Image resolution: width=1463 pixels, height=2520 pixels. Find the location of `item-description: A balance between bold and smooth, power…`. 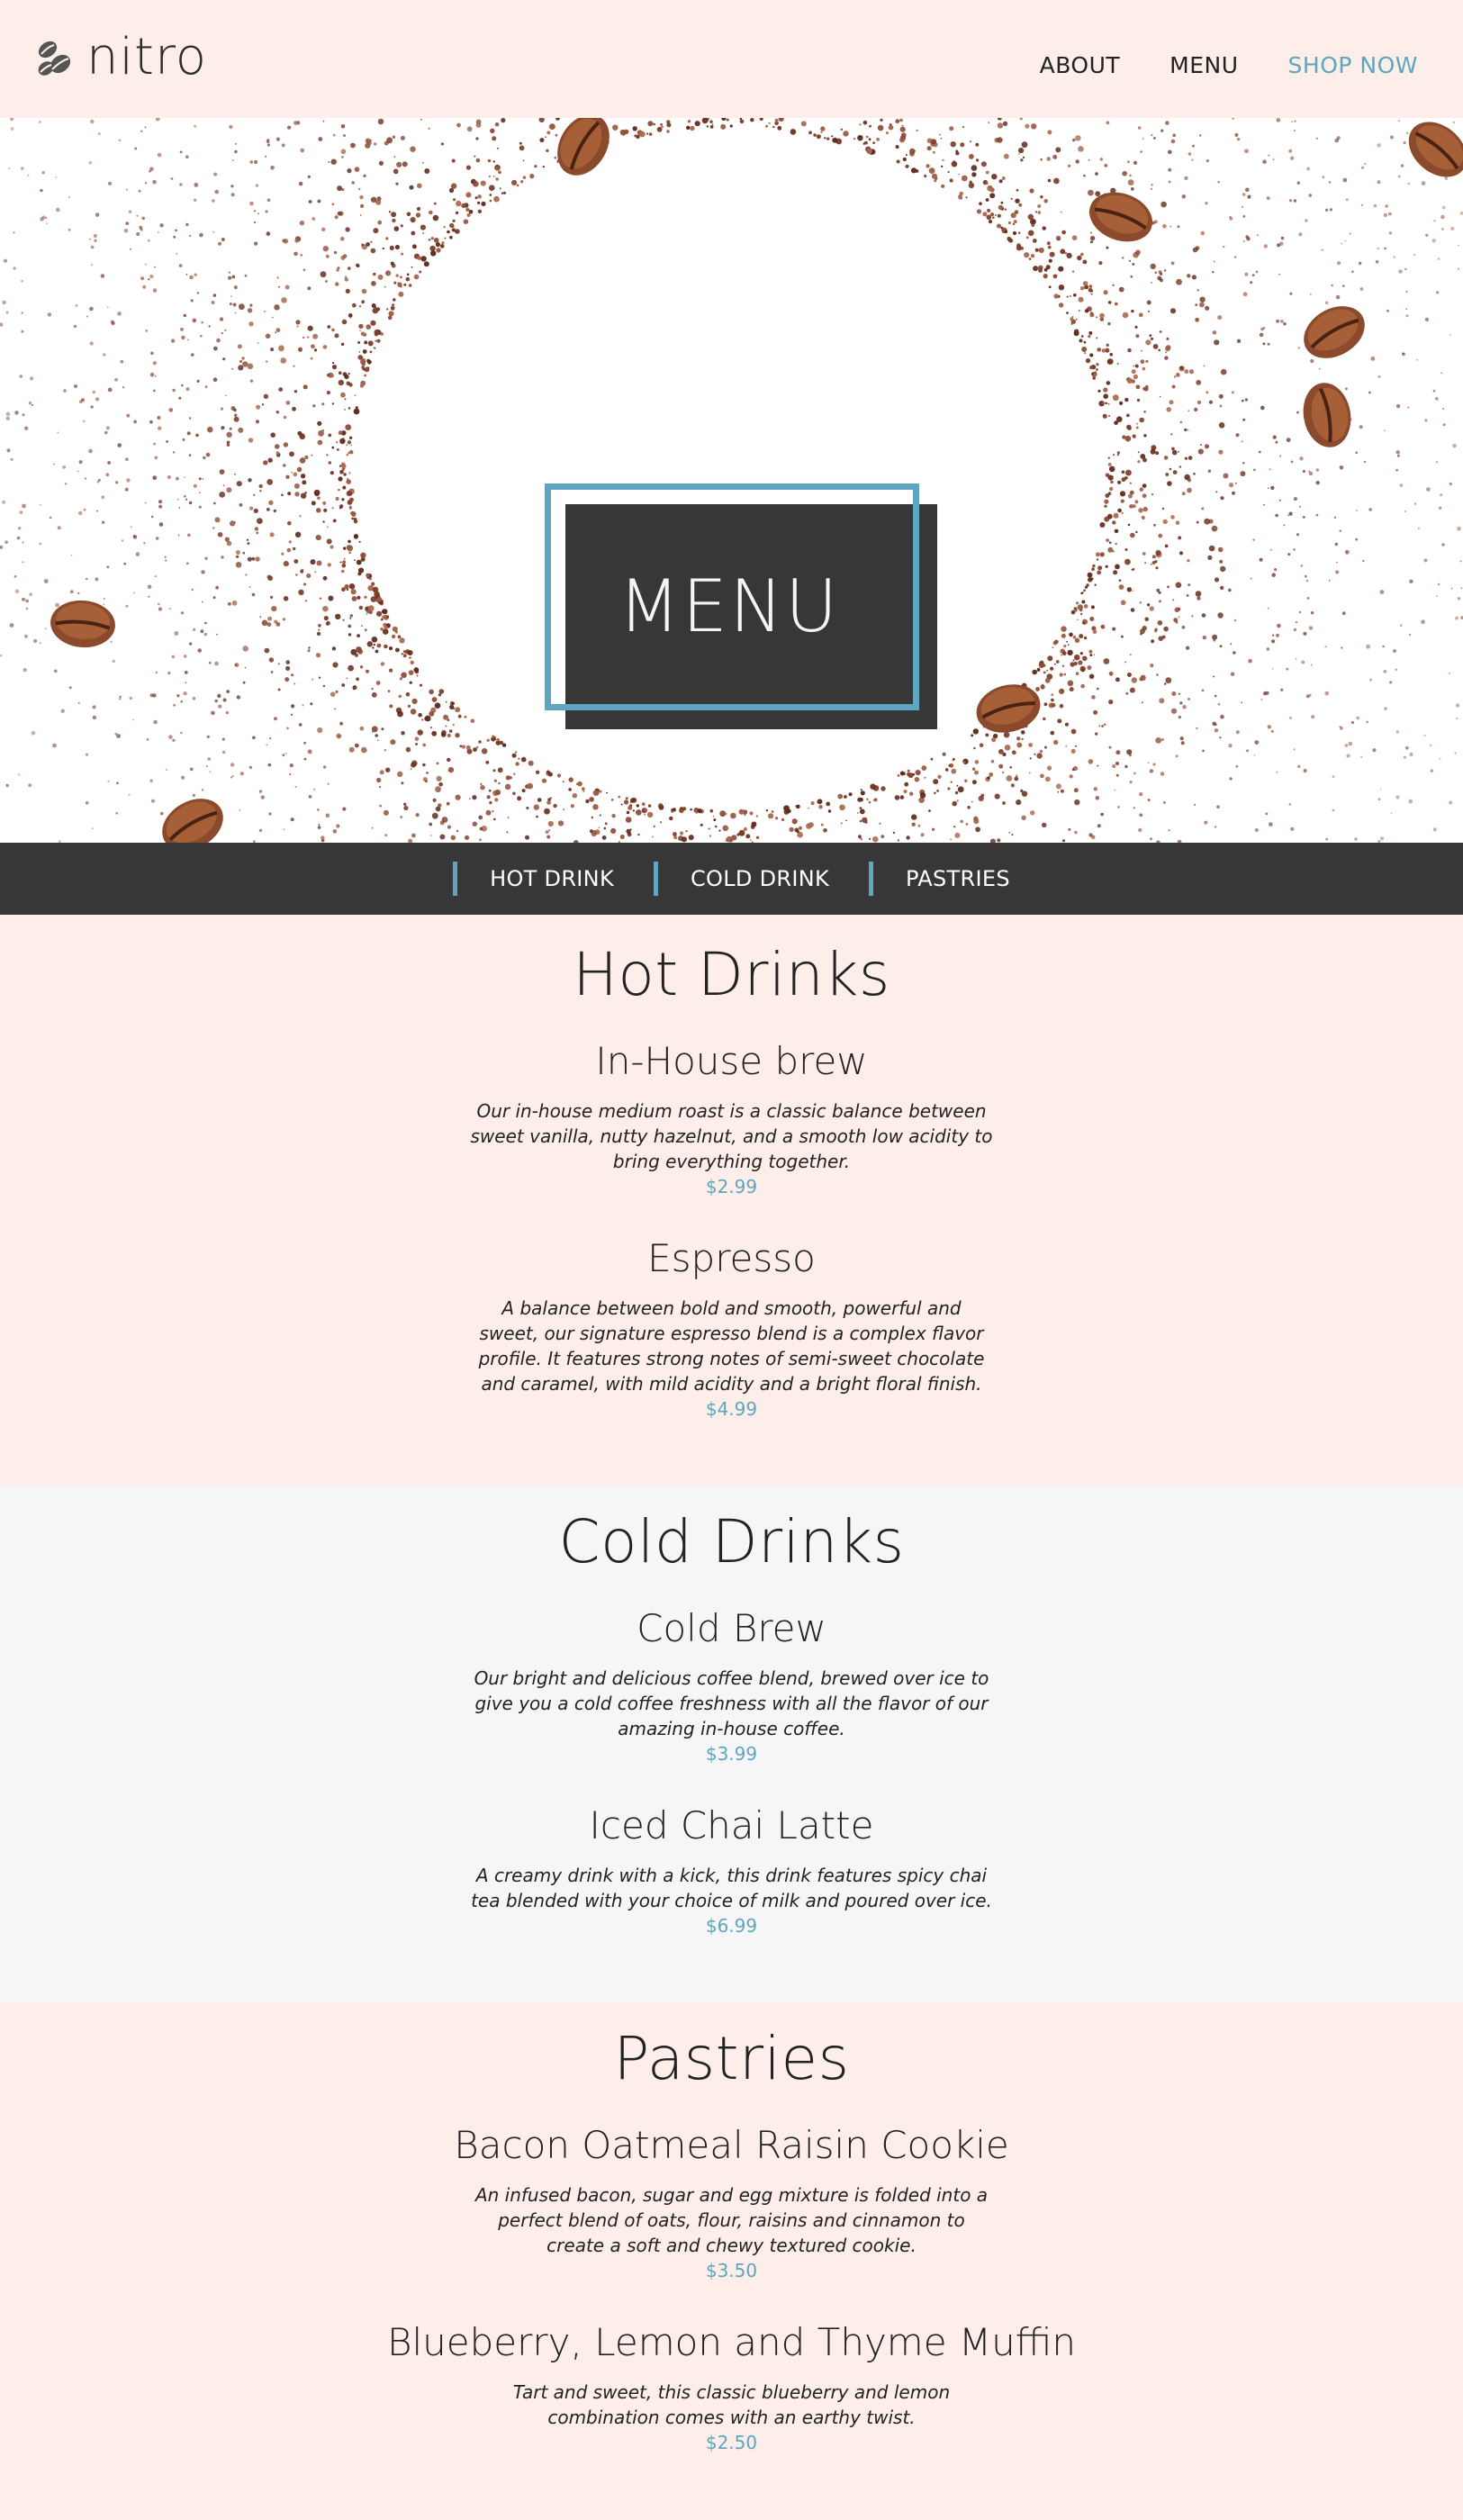

item-description: A balance between bold and smooth, power… is located at coordinates (731, 1346).